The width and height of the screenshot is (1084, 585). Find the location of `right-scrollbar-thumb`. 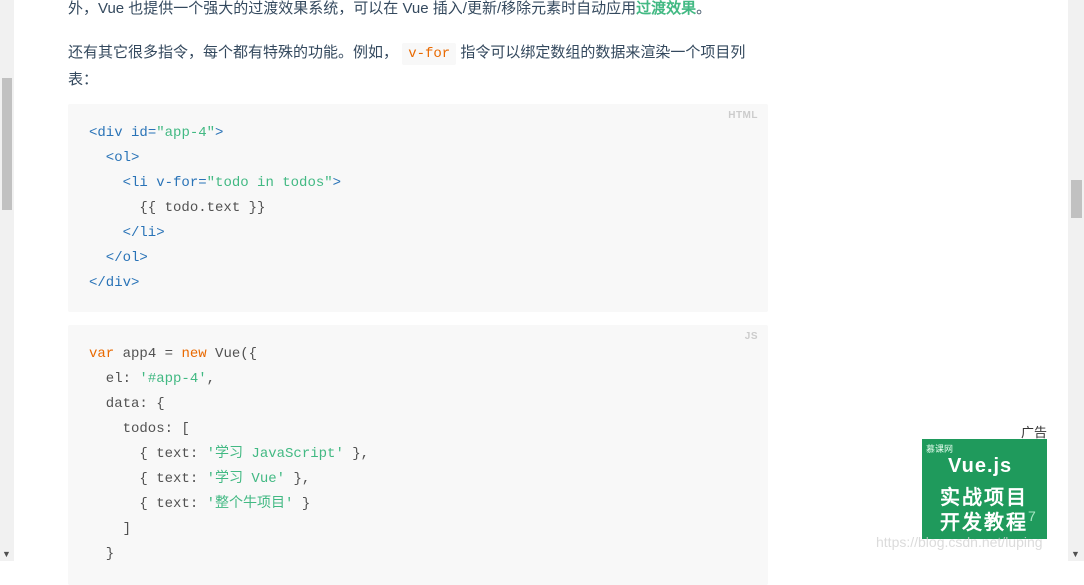

right-scrollbar-thumb is located at coordinates (1076, 199).